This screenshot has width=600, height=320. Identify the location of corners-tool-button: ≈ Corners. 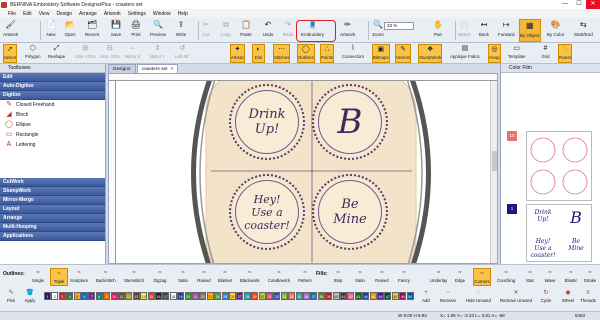
(482, 277).